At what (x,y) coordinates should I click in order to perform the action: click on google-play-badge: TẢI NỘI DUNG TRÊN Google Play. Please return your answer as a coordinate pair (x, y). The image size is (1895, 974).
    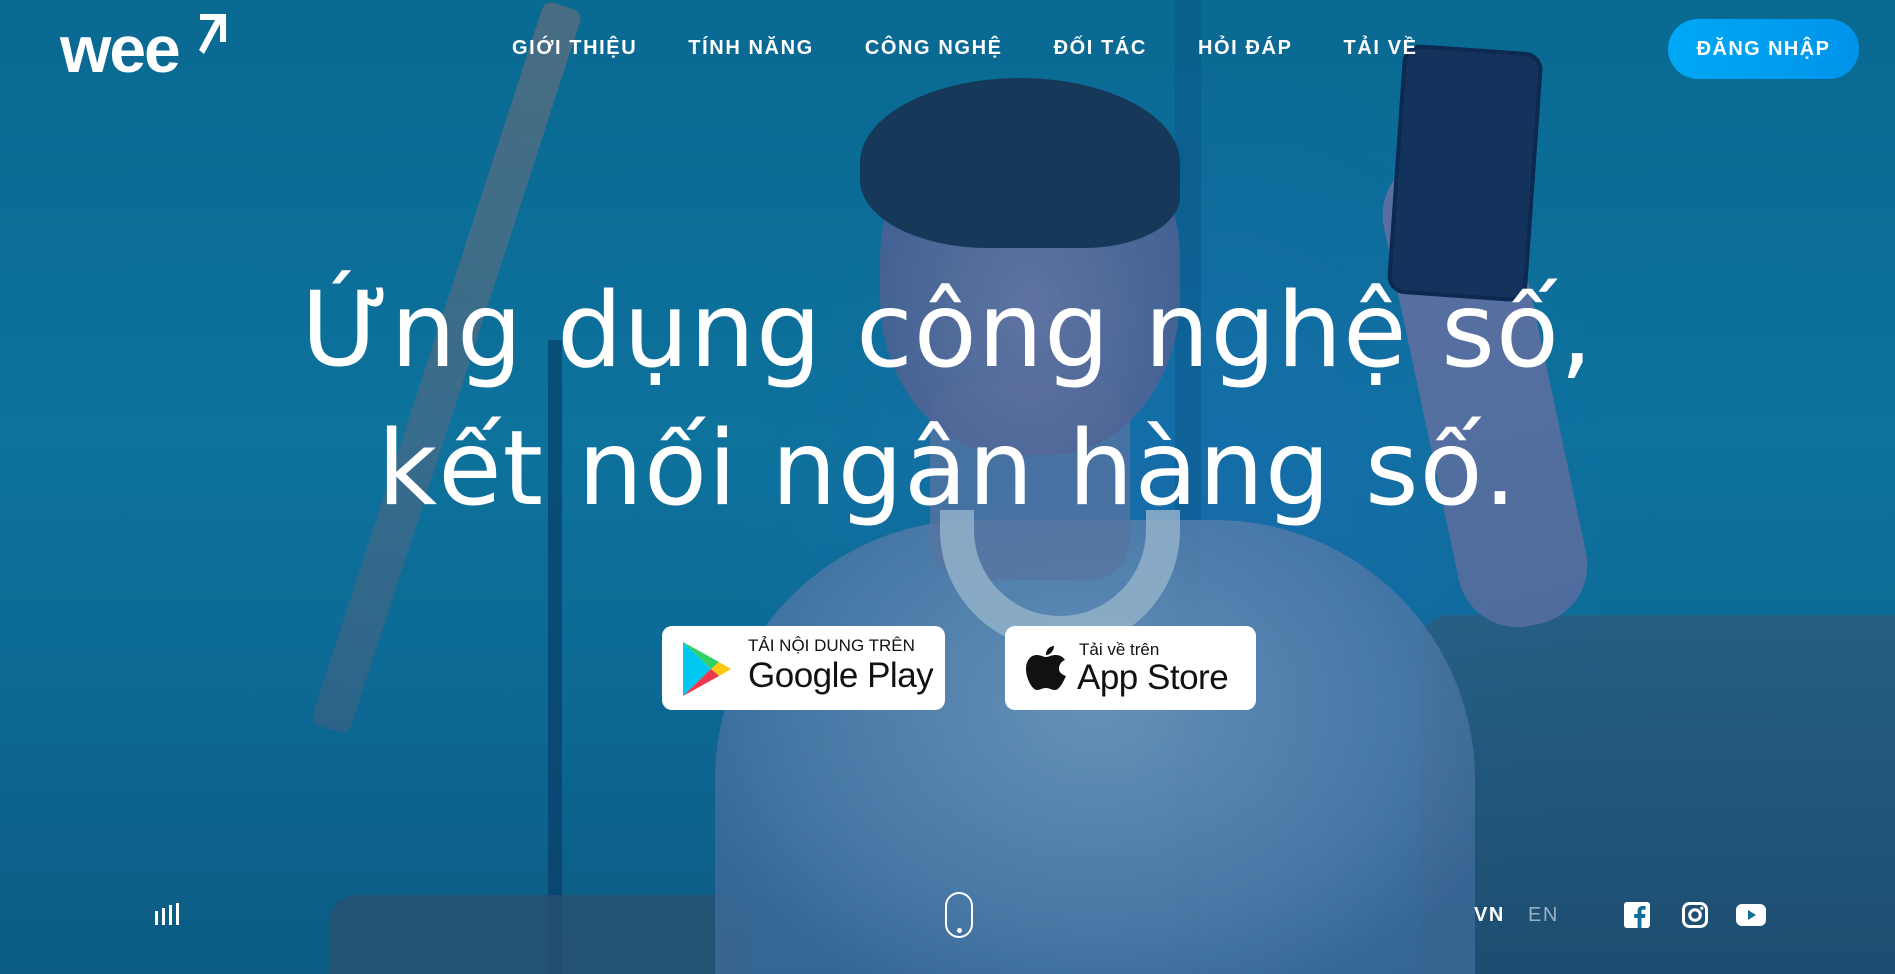
    Looking at the image, I should click on (803, 668).